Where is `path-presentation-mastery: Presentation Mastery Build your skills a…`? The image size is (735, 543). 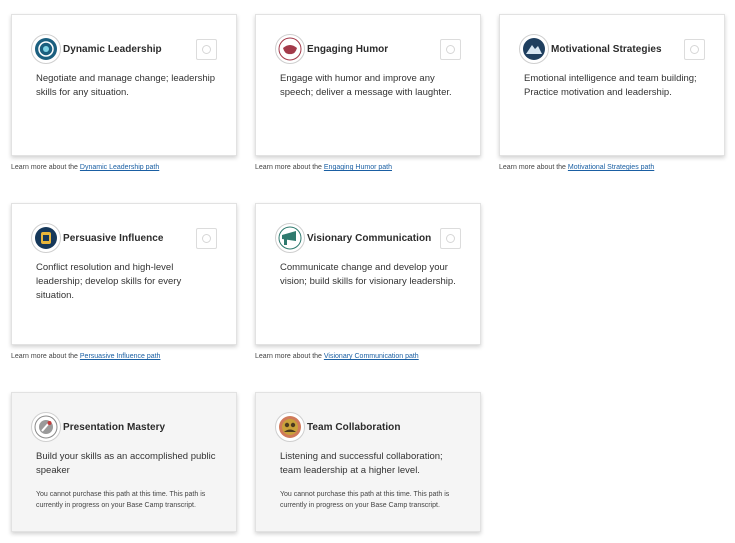 path-presentation-mastery: Presentation Mastery Build your skills a… is located at coordinates (124, 462).